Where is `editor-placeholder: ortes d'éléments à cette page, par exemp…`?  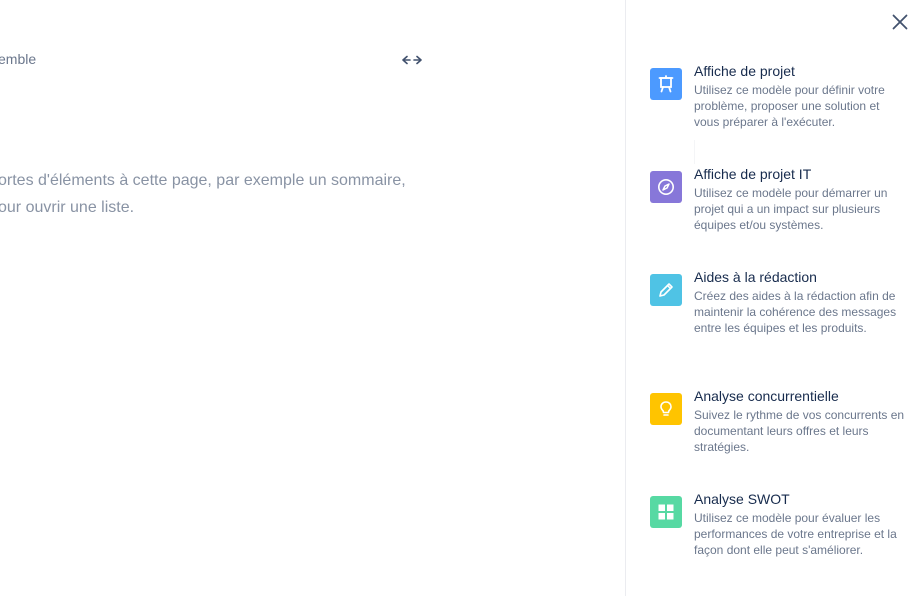
editor-placeholder: ortes d'éléments à cette page, par exemp… is located at coordinates (203, 194).